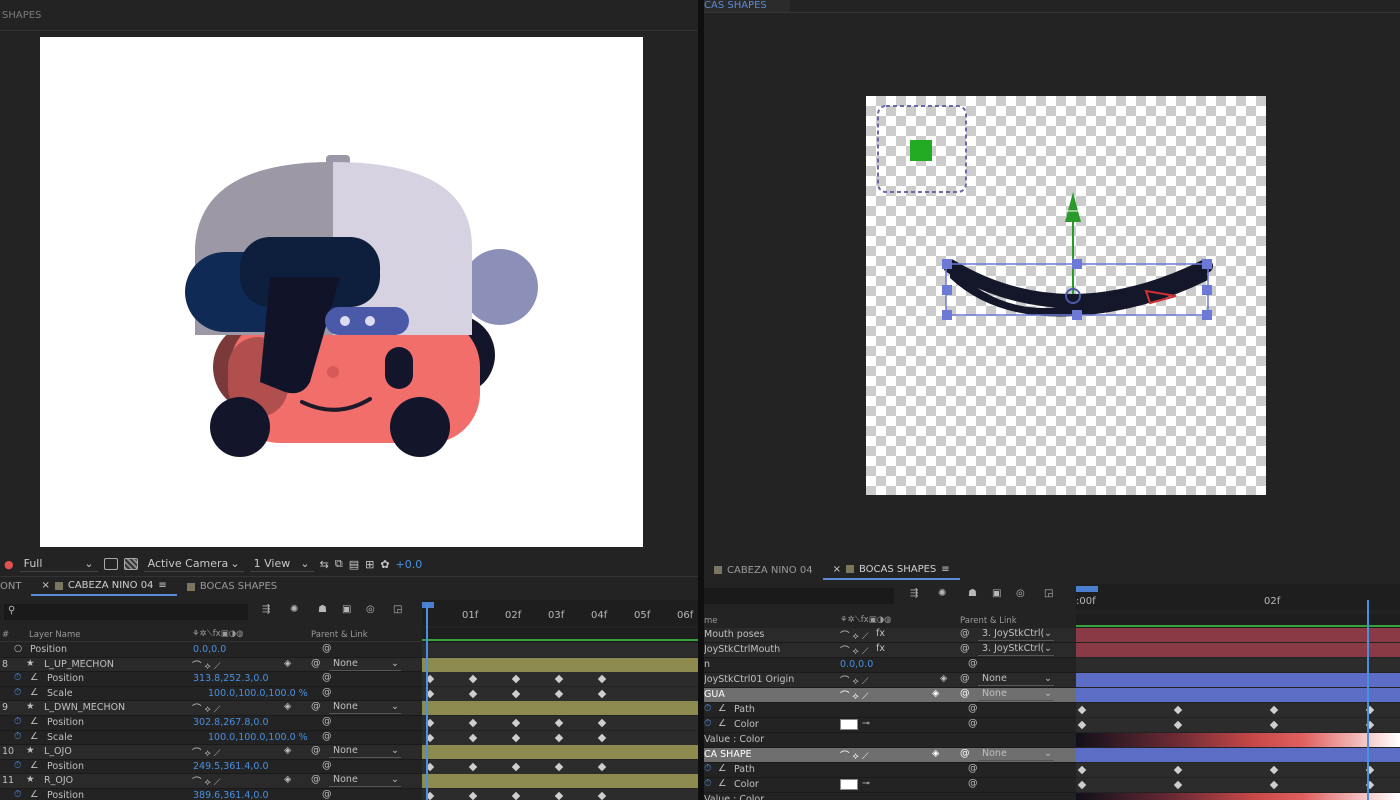 This screenshot has width=1400, height=800. Describe the element at coordinates (193, 564) in the screenshot. I see `camera-dropdown: Active Camera ⌄` at that location.